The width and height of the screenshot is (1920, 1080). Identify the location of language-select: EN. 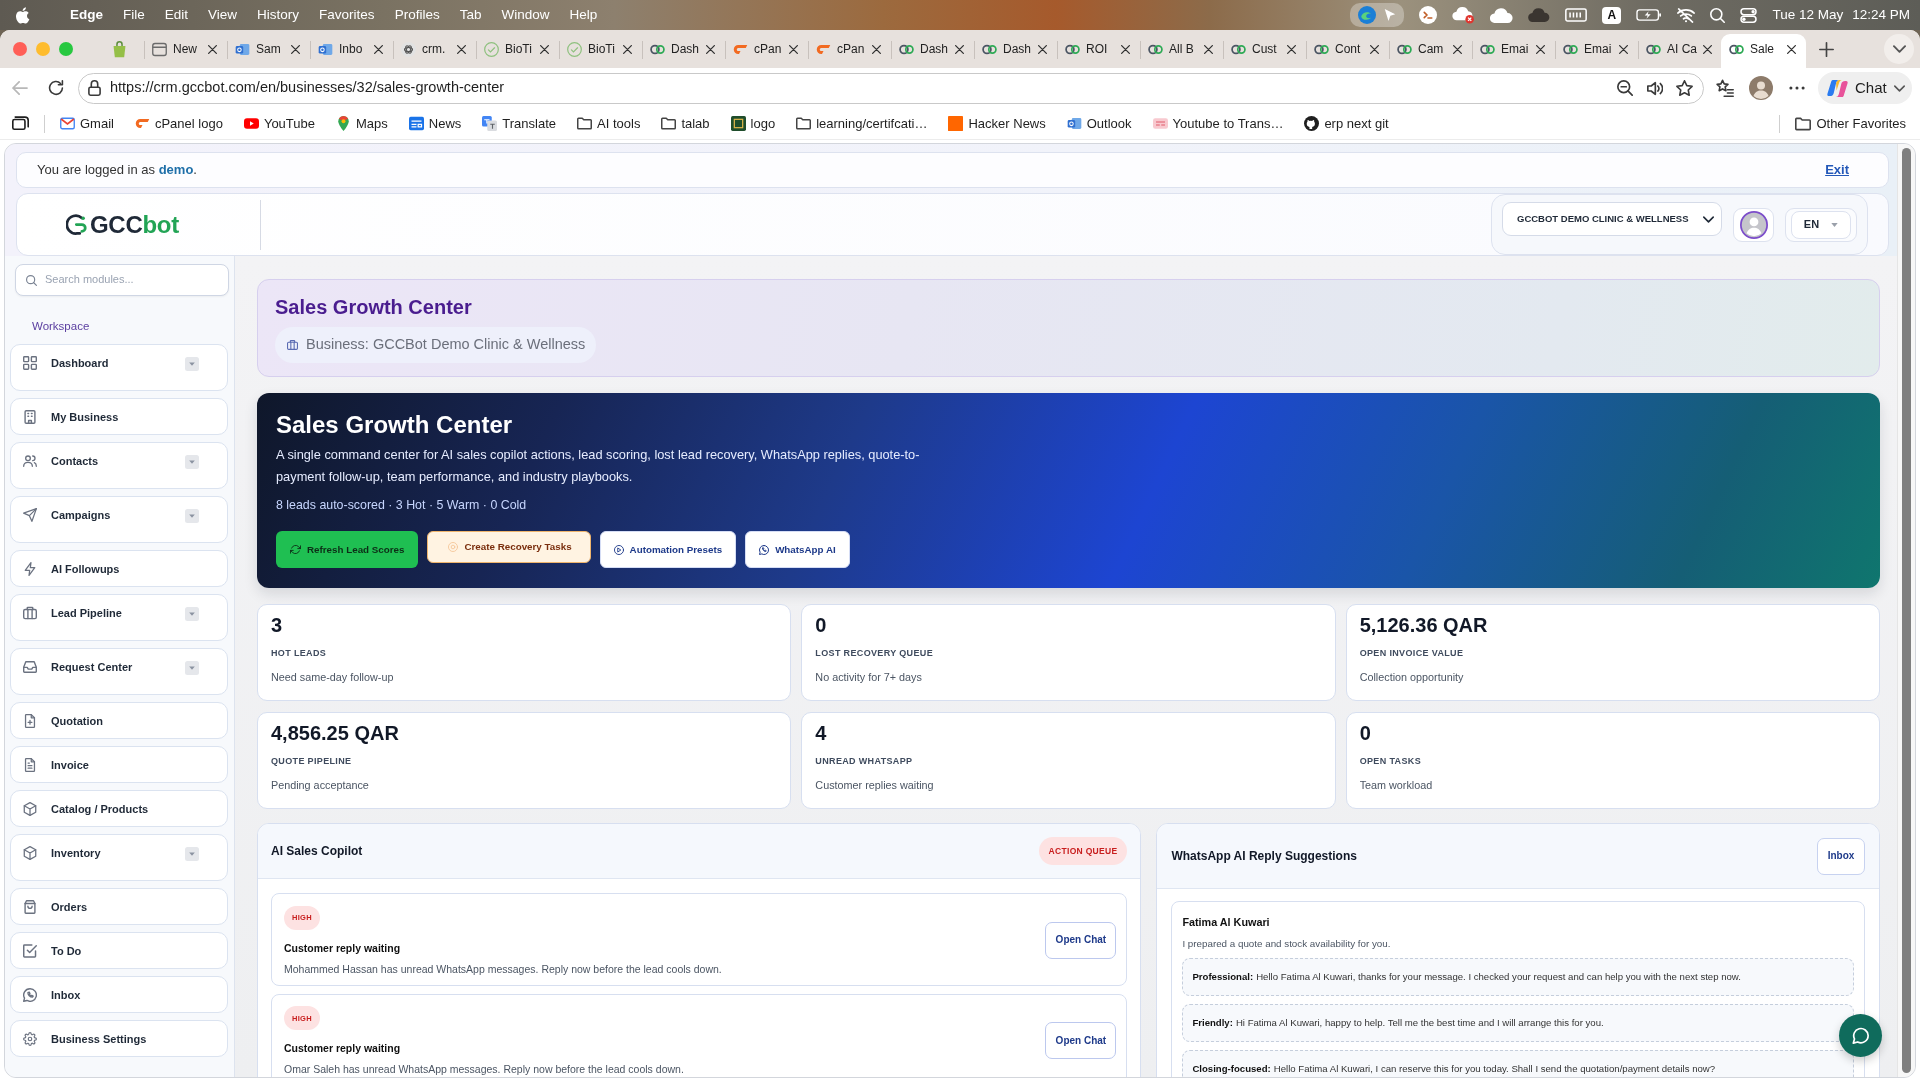
(1821, 225).